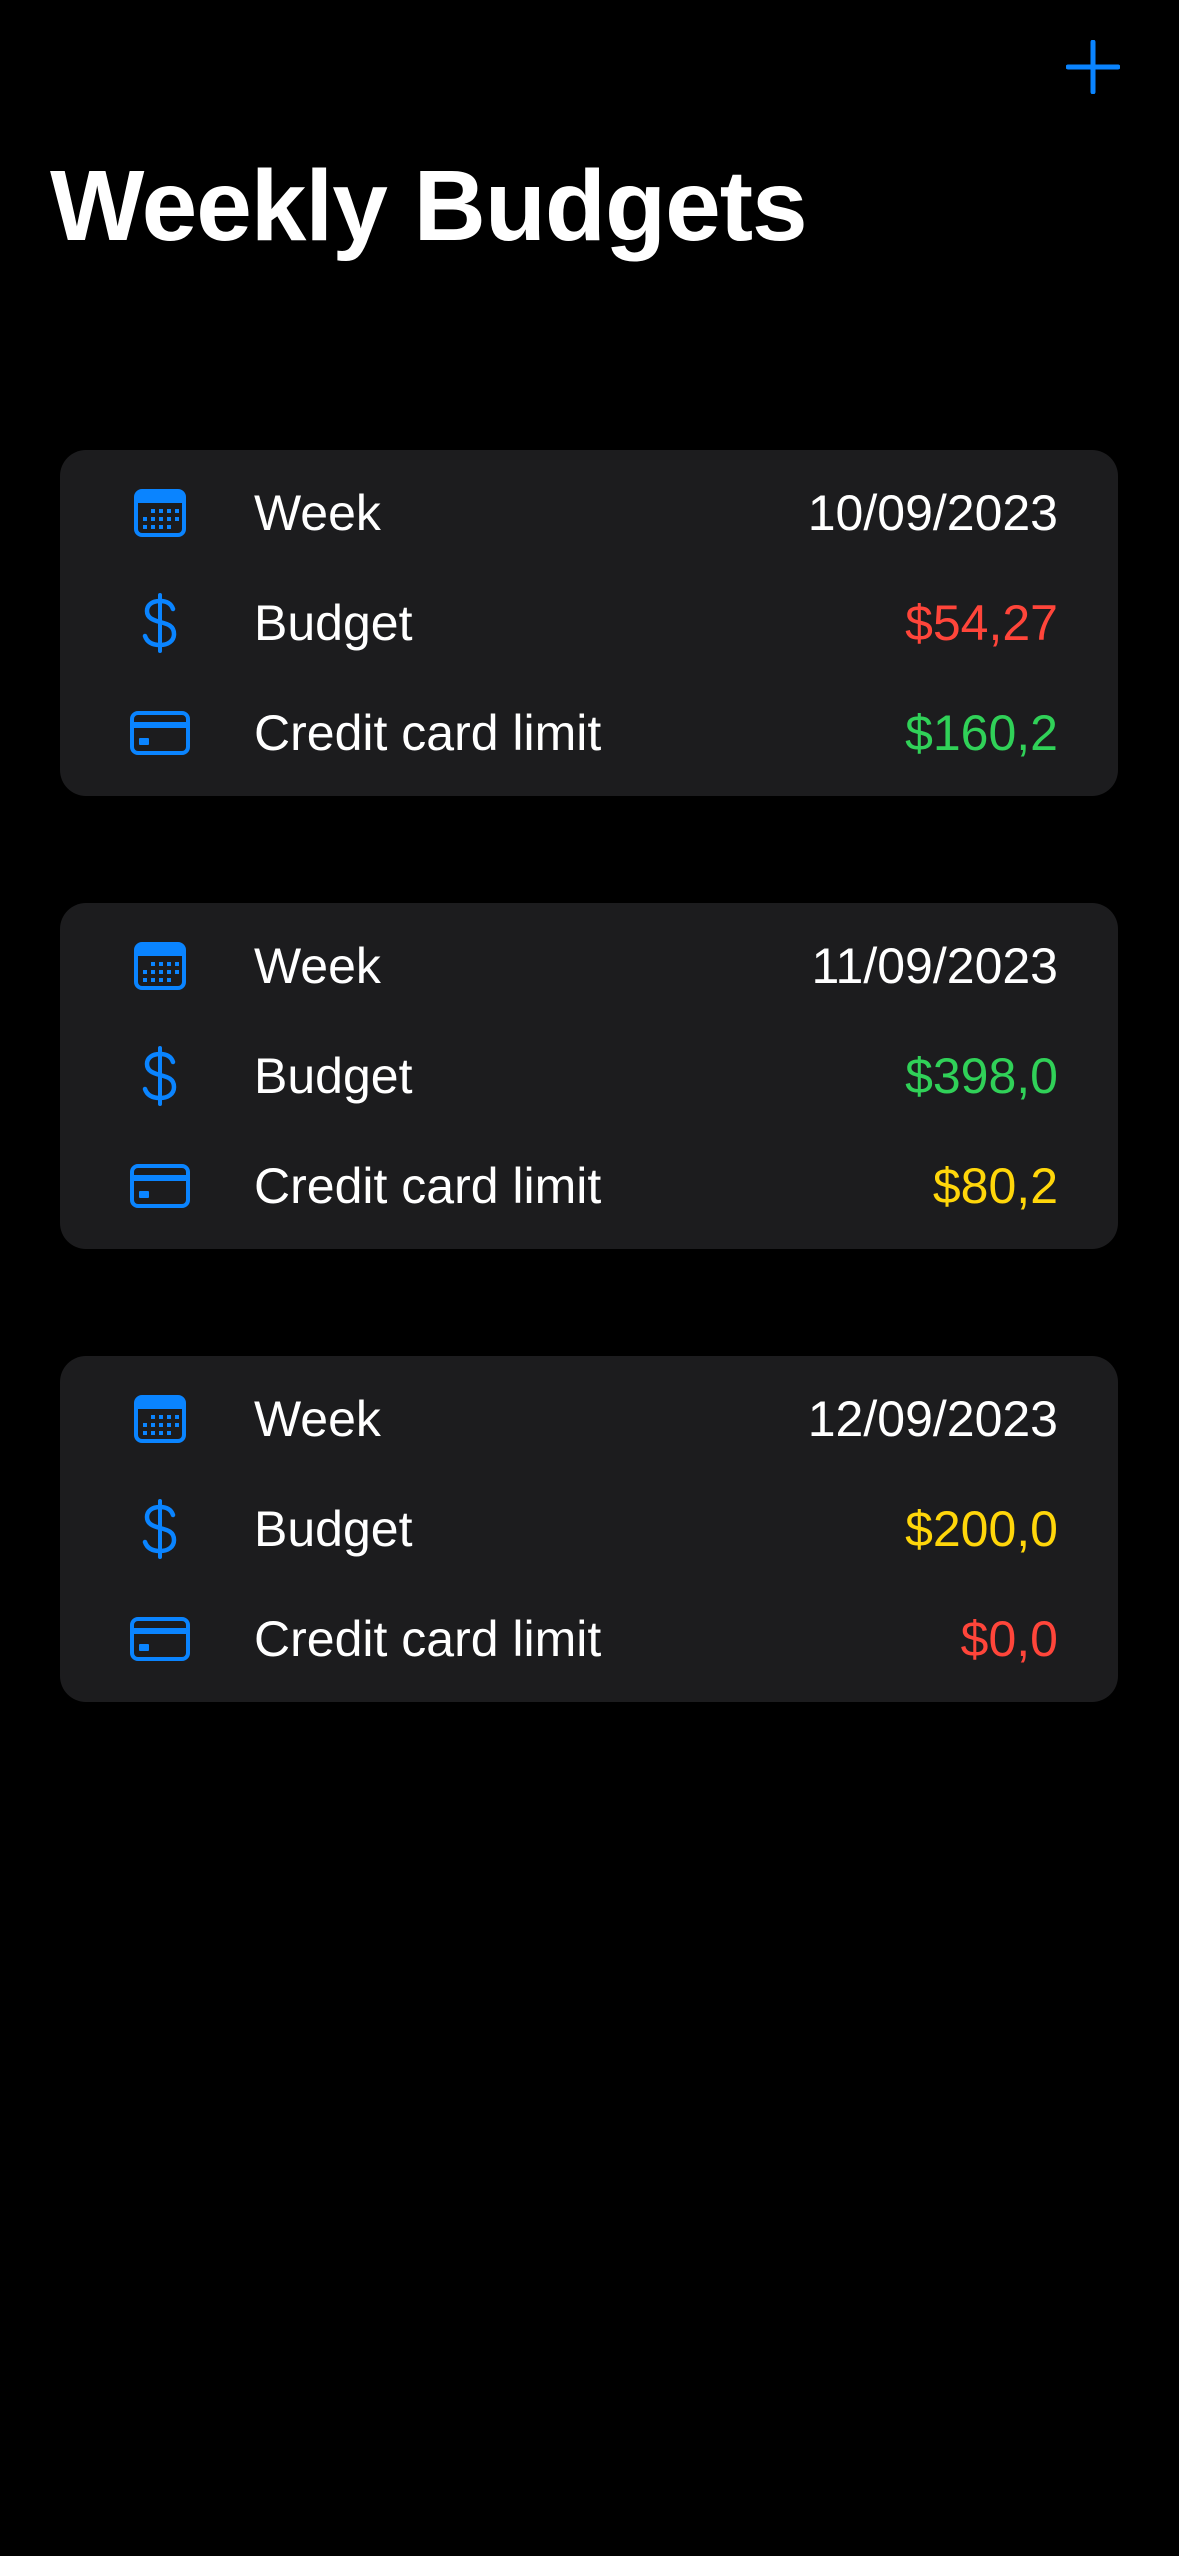 This screenshot has height=2556, width=1179. Describe the element at coordinates (589, 513) in the screenshot. I see `week-row: Week 10/09/2023` at that location.